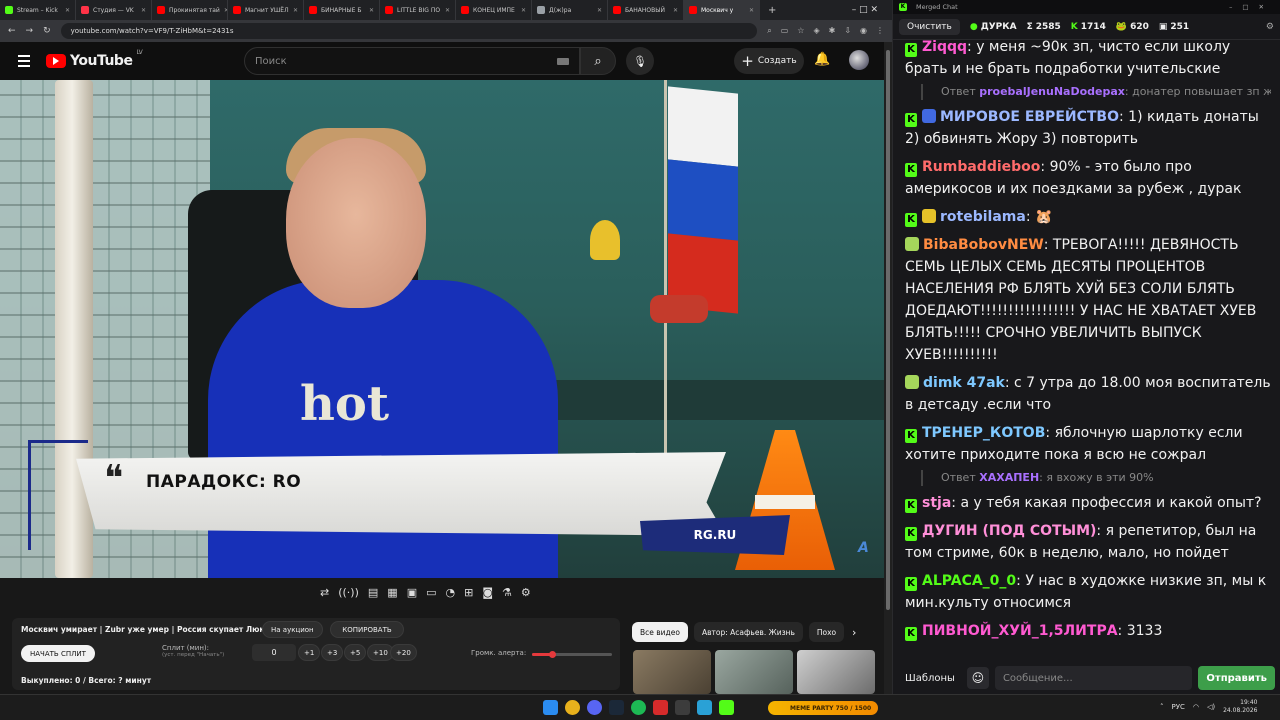  Describe the element at coordinates (660, 707) in the screenshot. I see `obs-icon` at that location.